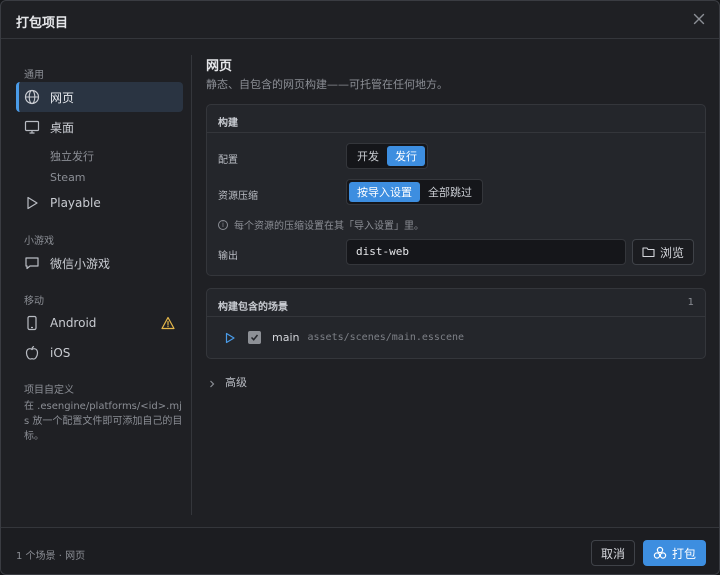 The image size is (720, 575). I want to click on sidebar-item-wechat: 微信小游戏, so click(99, 263).